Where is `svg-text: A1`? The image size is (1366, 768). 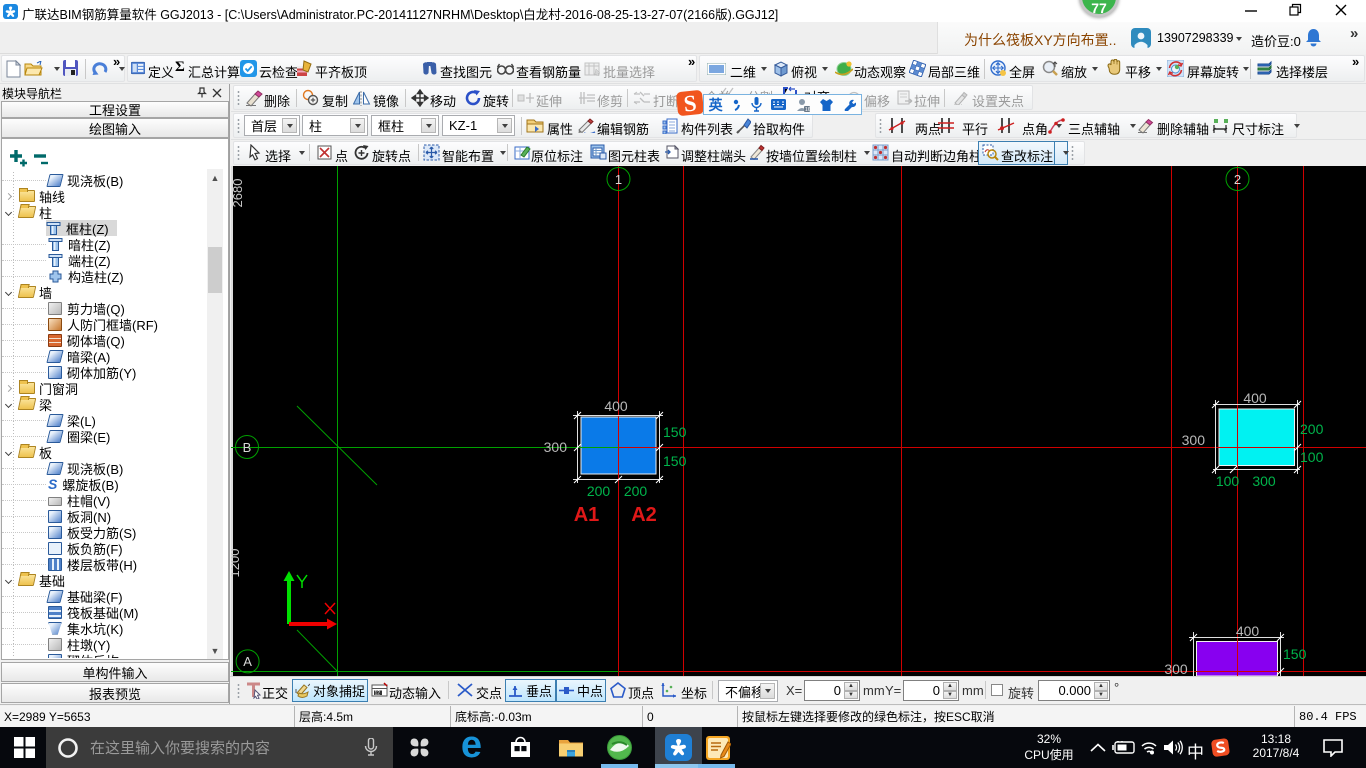 svg-text: A1 is located at coordinates (587, 515).